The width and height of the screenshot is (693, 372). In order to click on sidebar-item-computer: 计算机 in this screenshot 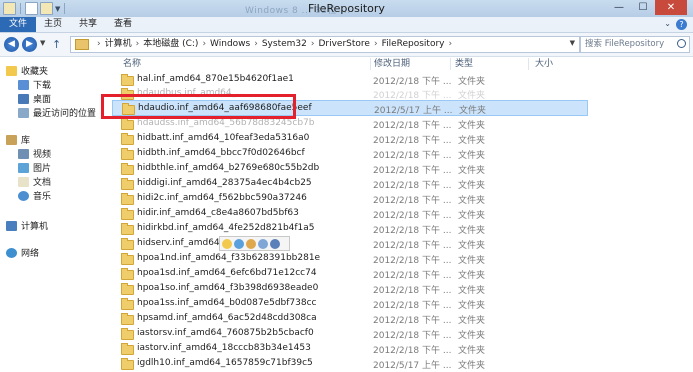, I will do `click(27, 225)`.